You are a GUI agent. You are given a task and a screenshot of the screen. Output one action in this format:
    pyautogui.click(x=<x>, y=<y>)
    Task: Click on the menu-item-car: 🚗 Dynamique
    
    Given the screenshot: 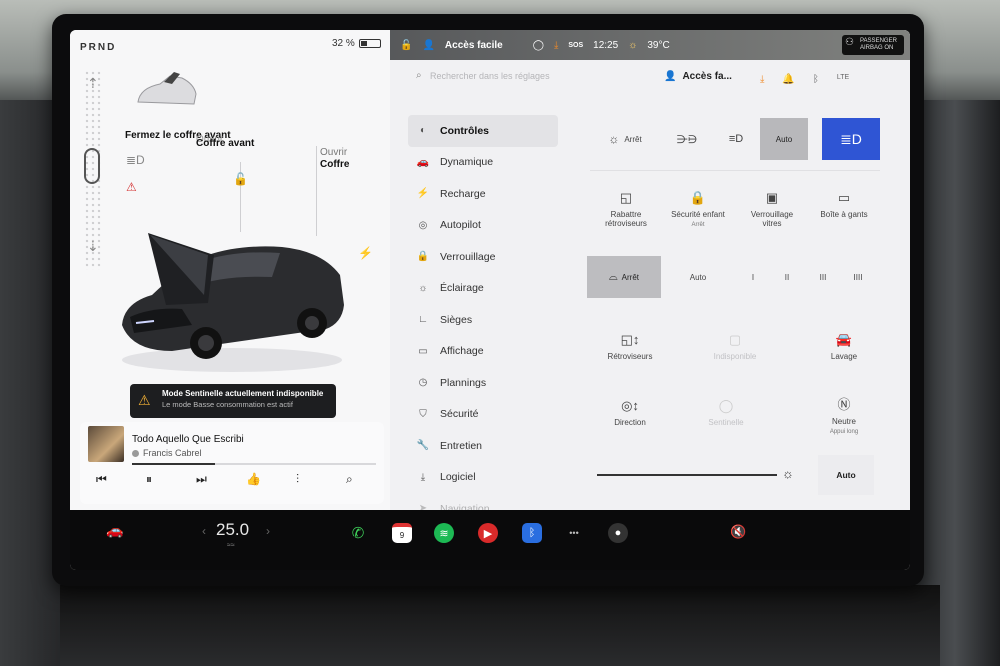 What is the action you would take?
    pyautogui.click(x=483, y=163)
    